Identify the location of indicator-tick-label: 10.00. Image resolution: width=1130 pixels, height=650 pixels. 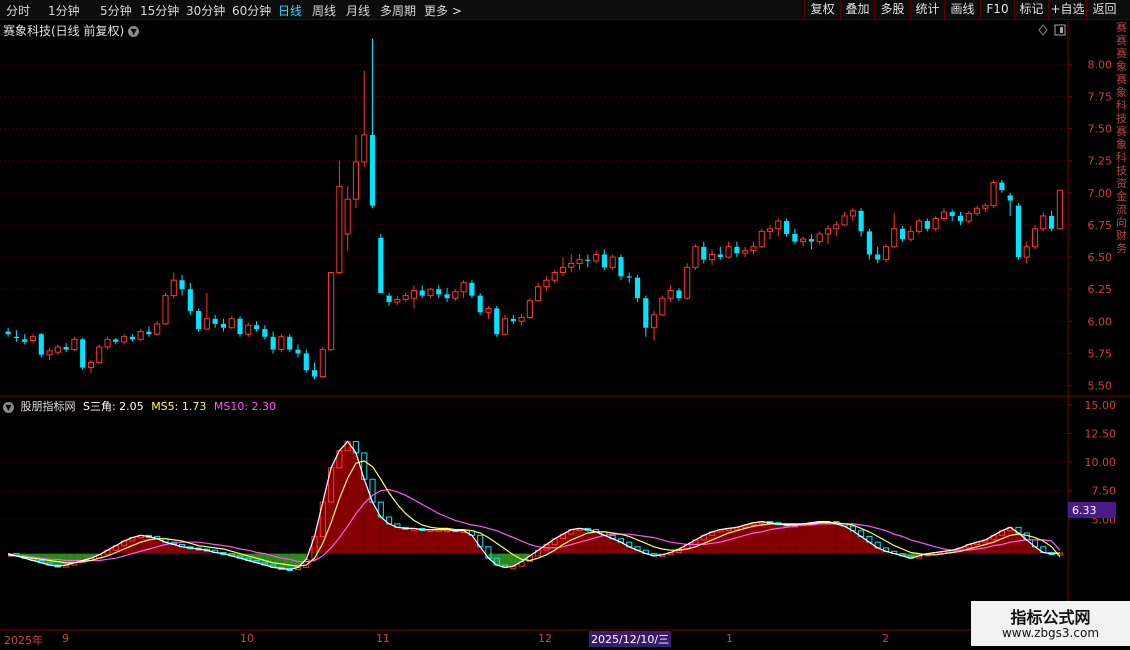
(1101, 462).